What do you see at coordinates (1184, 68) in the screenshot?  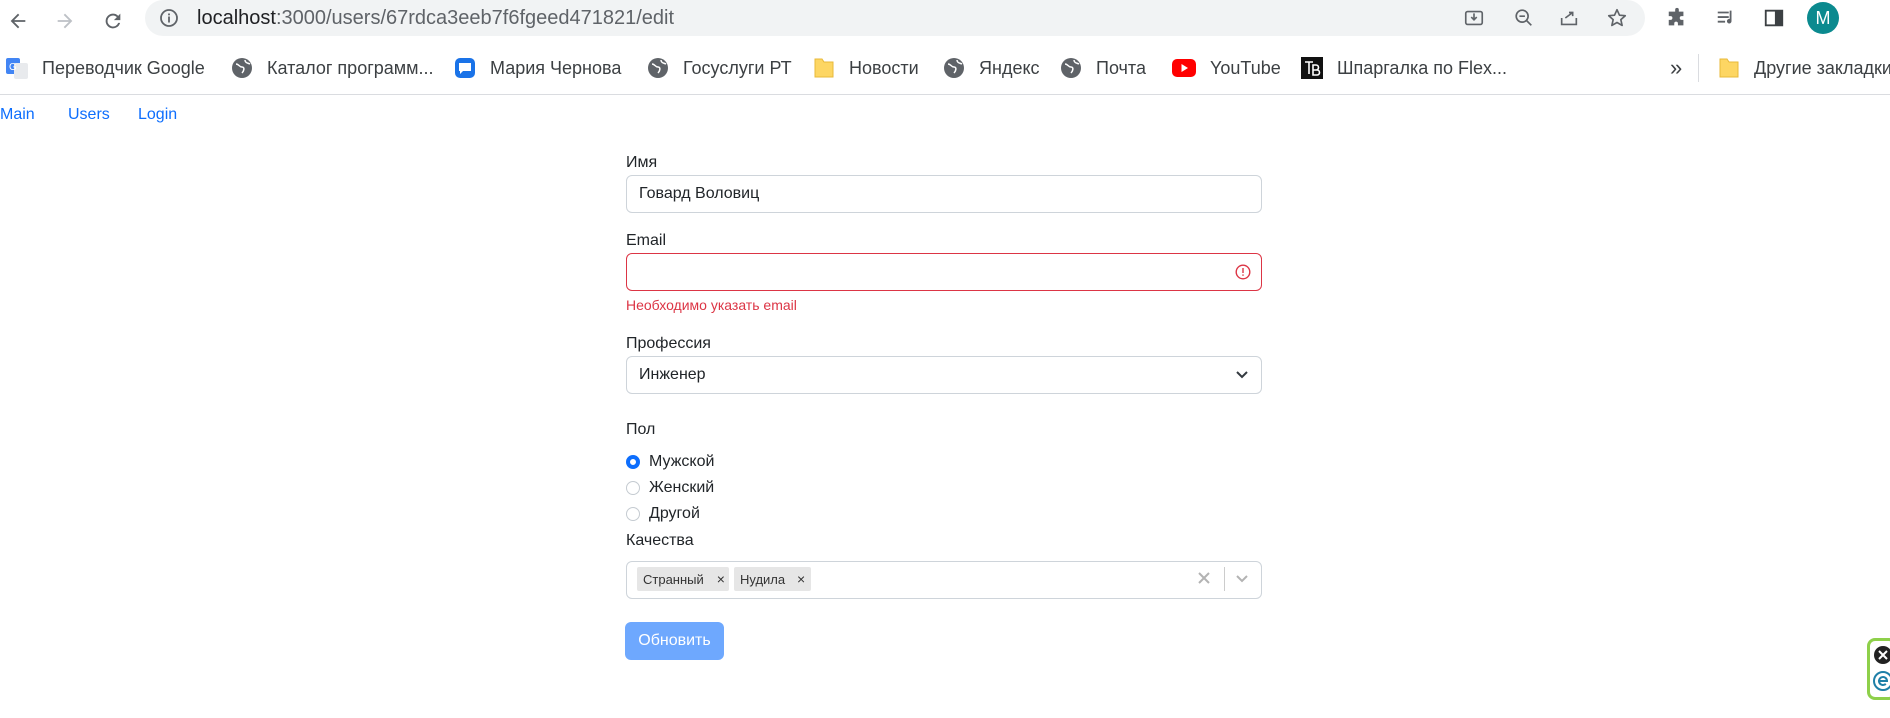 I see `youtube-icon` at bounding box center [1184, 68].